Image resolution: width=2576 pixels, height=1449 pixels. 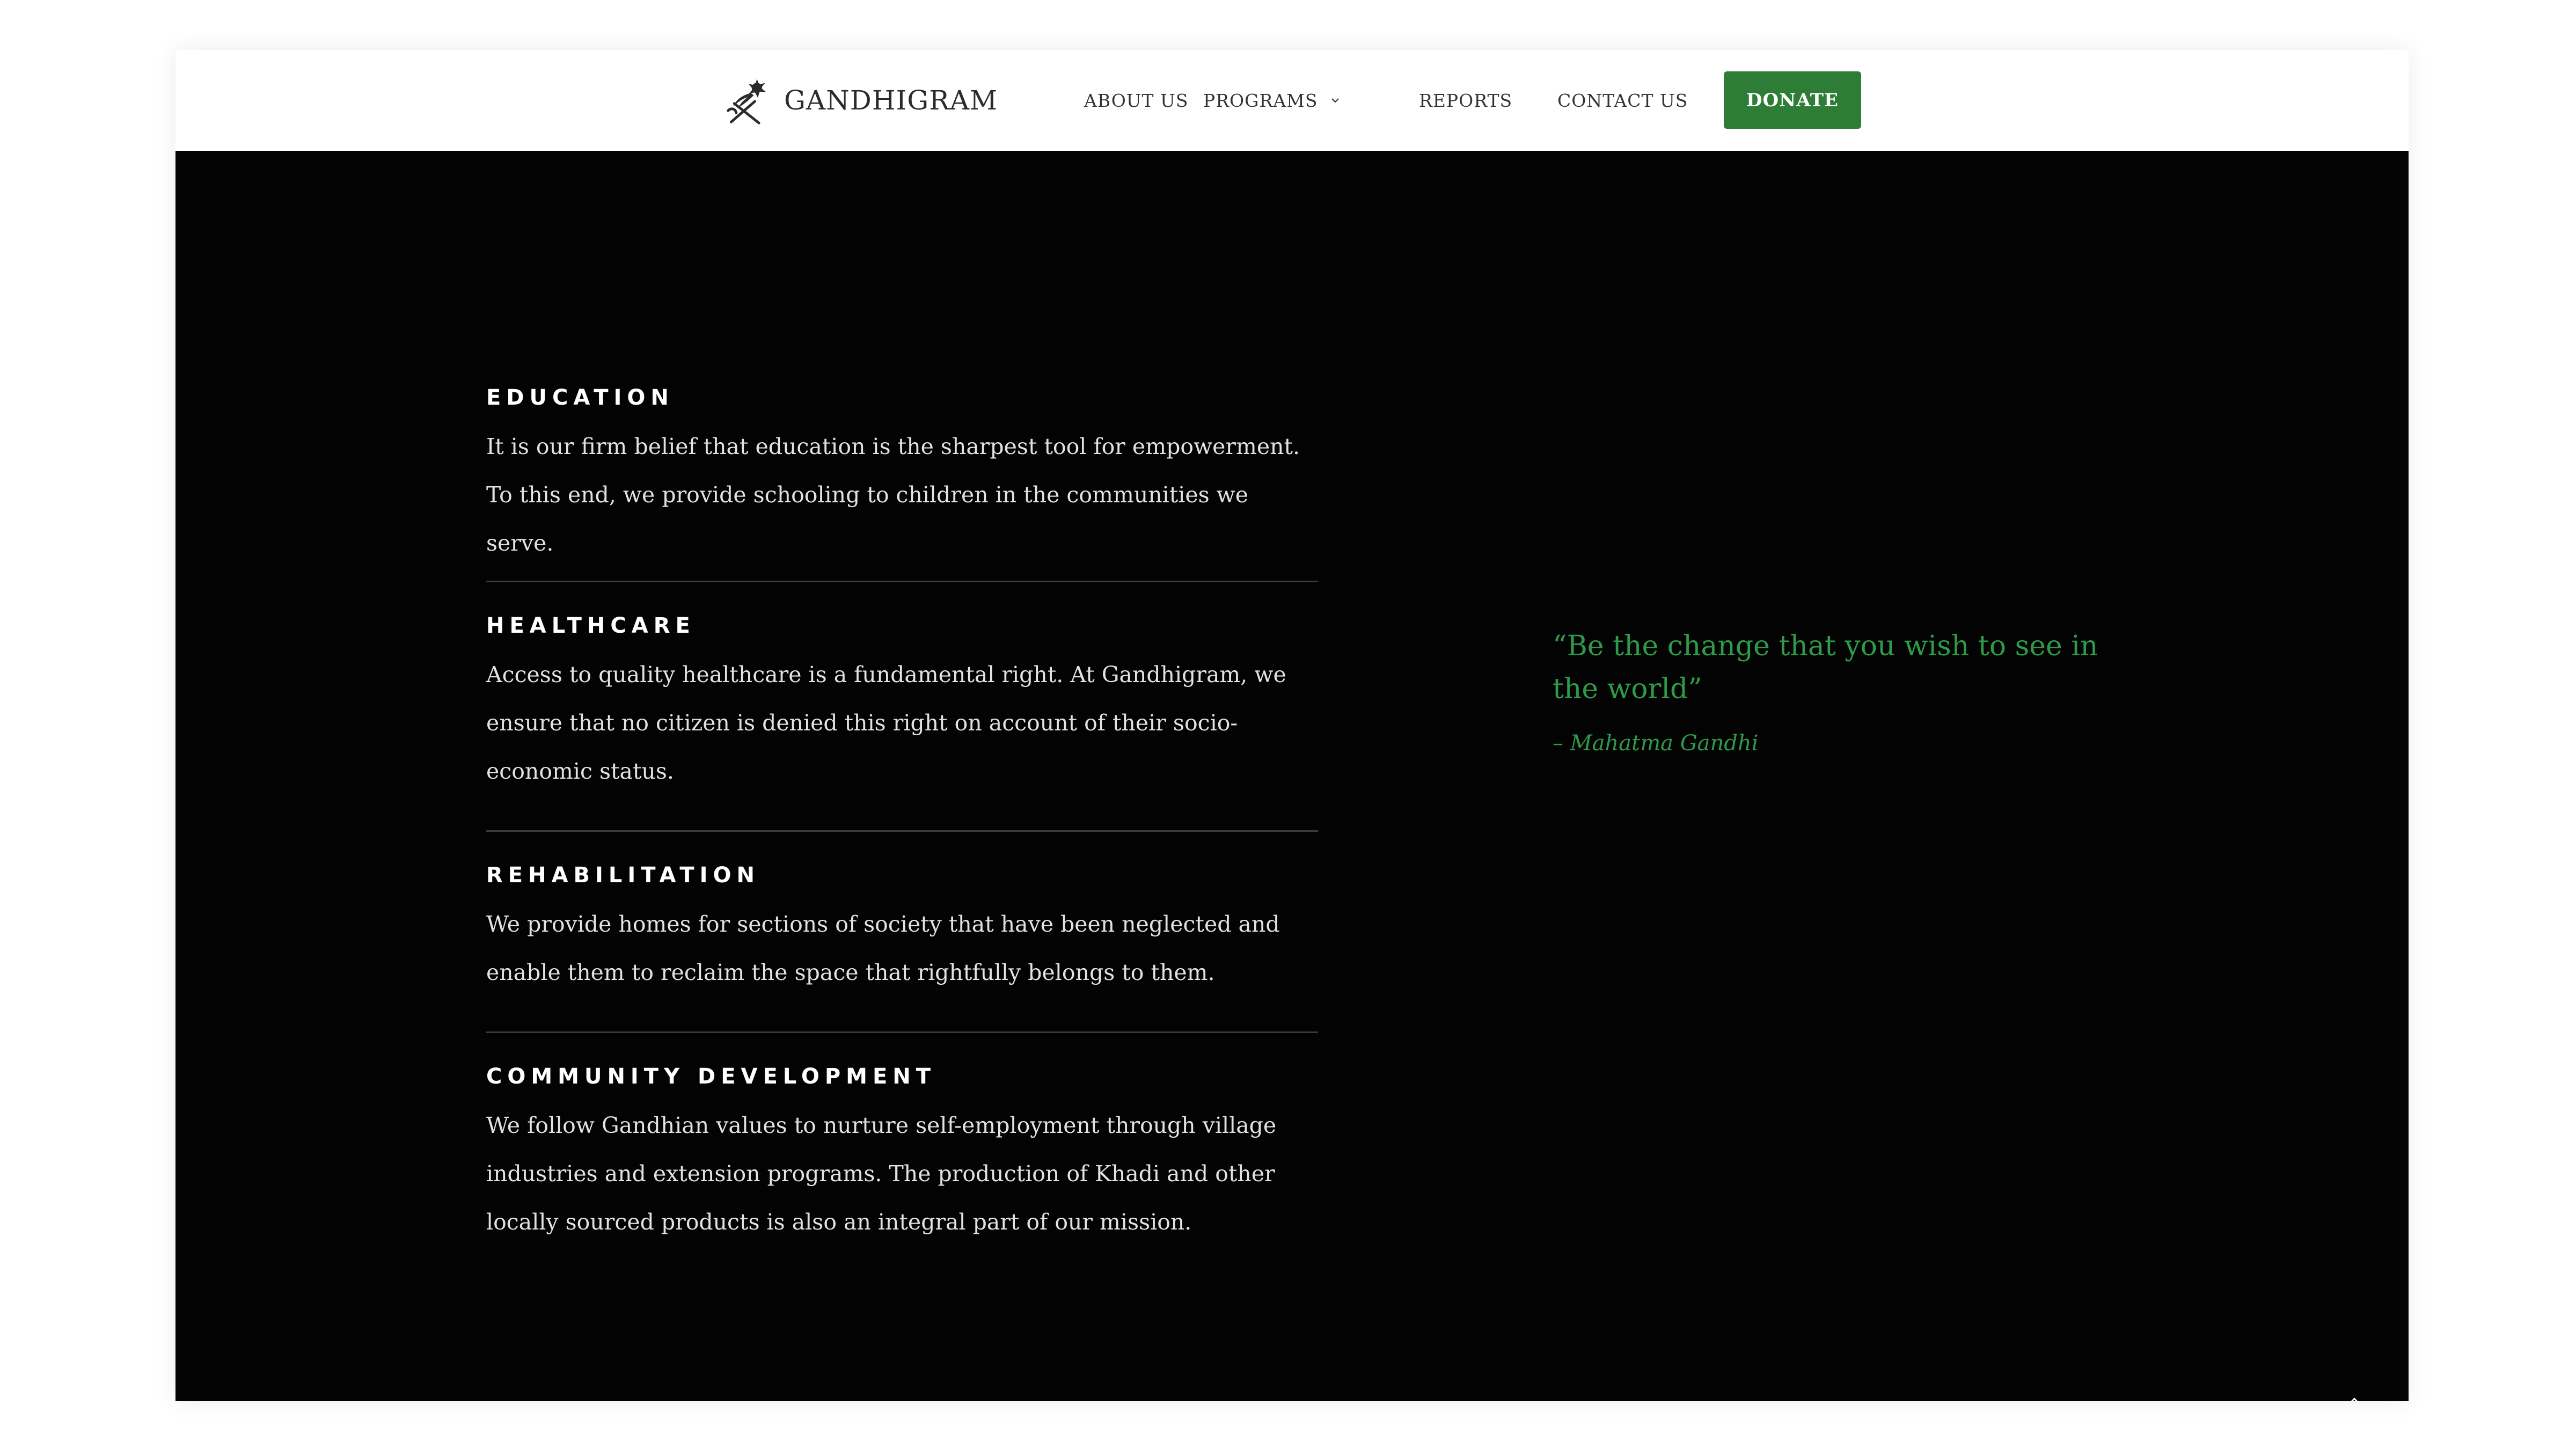 I want to click on site-logo: GANDHIGRAM, so click(x=860, y=100).